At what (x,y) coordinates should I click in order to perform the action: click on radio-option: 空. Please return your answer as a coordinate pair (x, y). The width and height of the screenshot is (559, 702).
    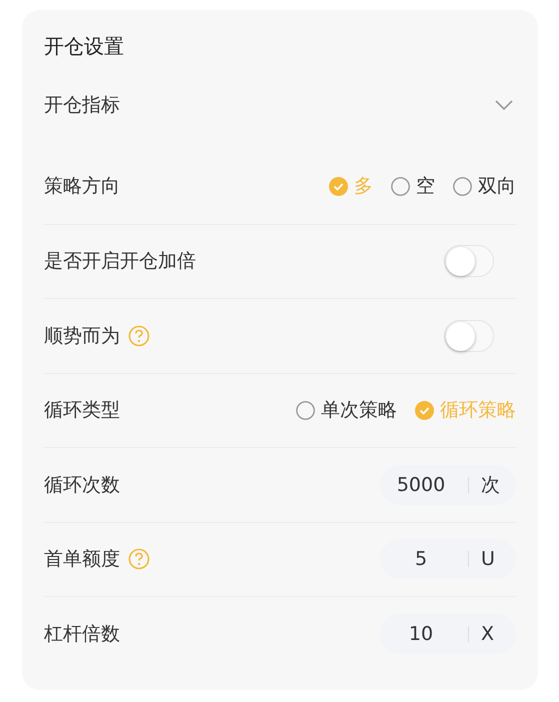
    Looking at the image, I should click on (413, 186).